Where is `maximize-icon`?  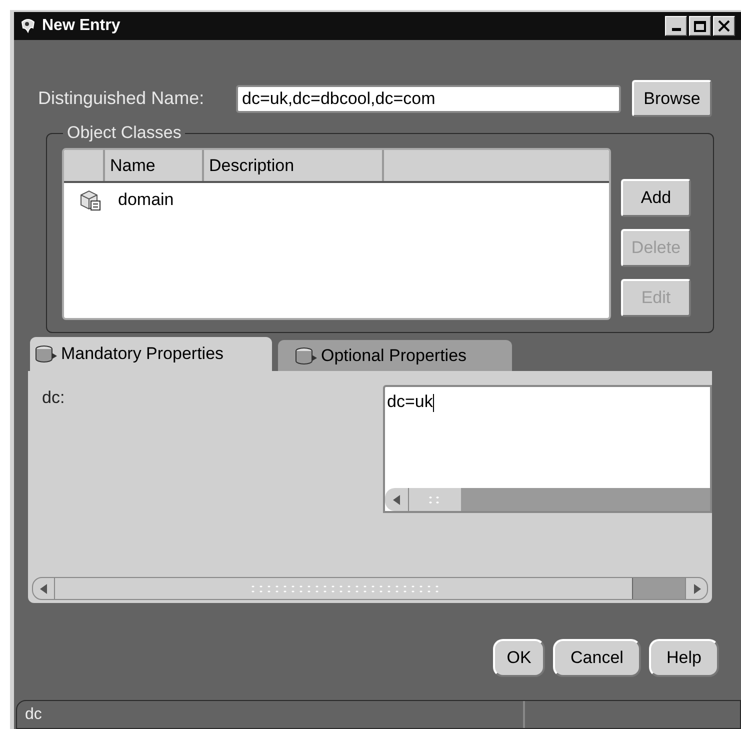 maximize-icon is located at coordinates (700, 26).